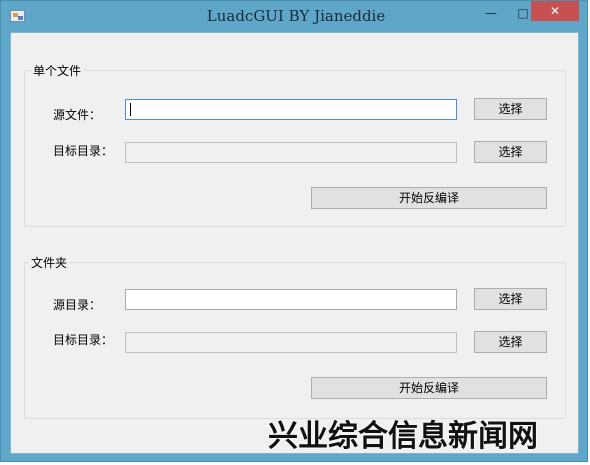 This screenshot has width=590, height=465. I want to click on folder-decompile-button: 开始反编译, so click(429, 388).